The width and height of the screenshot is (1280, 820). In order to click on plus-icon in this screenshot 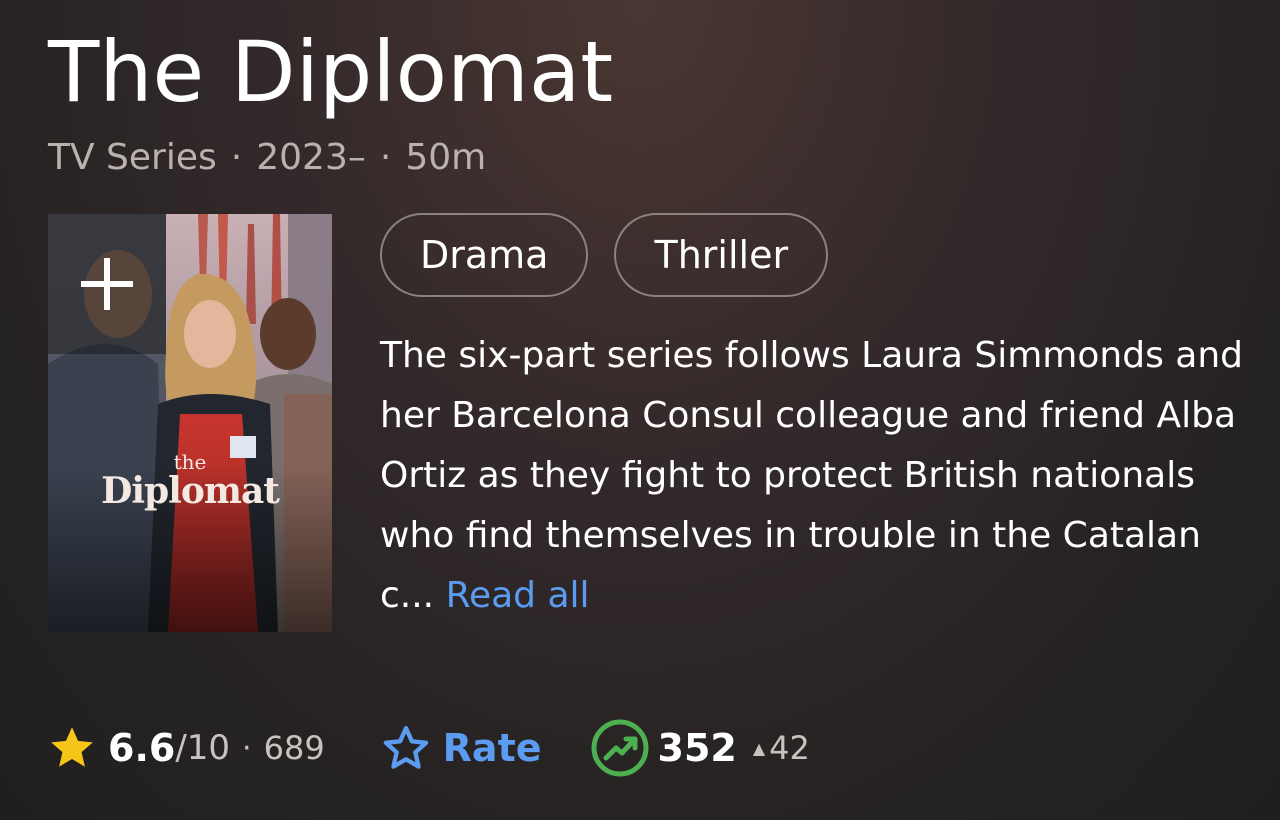, I will do `click(107, 284)`.